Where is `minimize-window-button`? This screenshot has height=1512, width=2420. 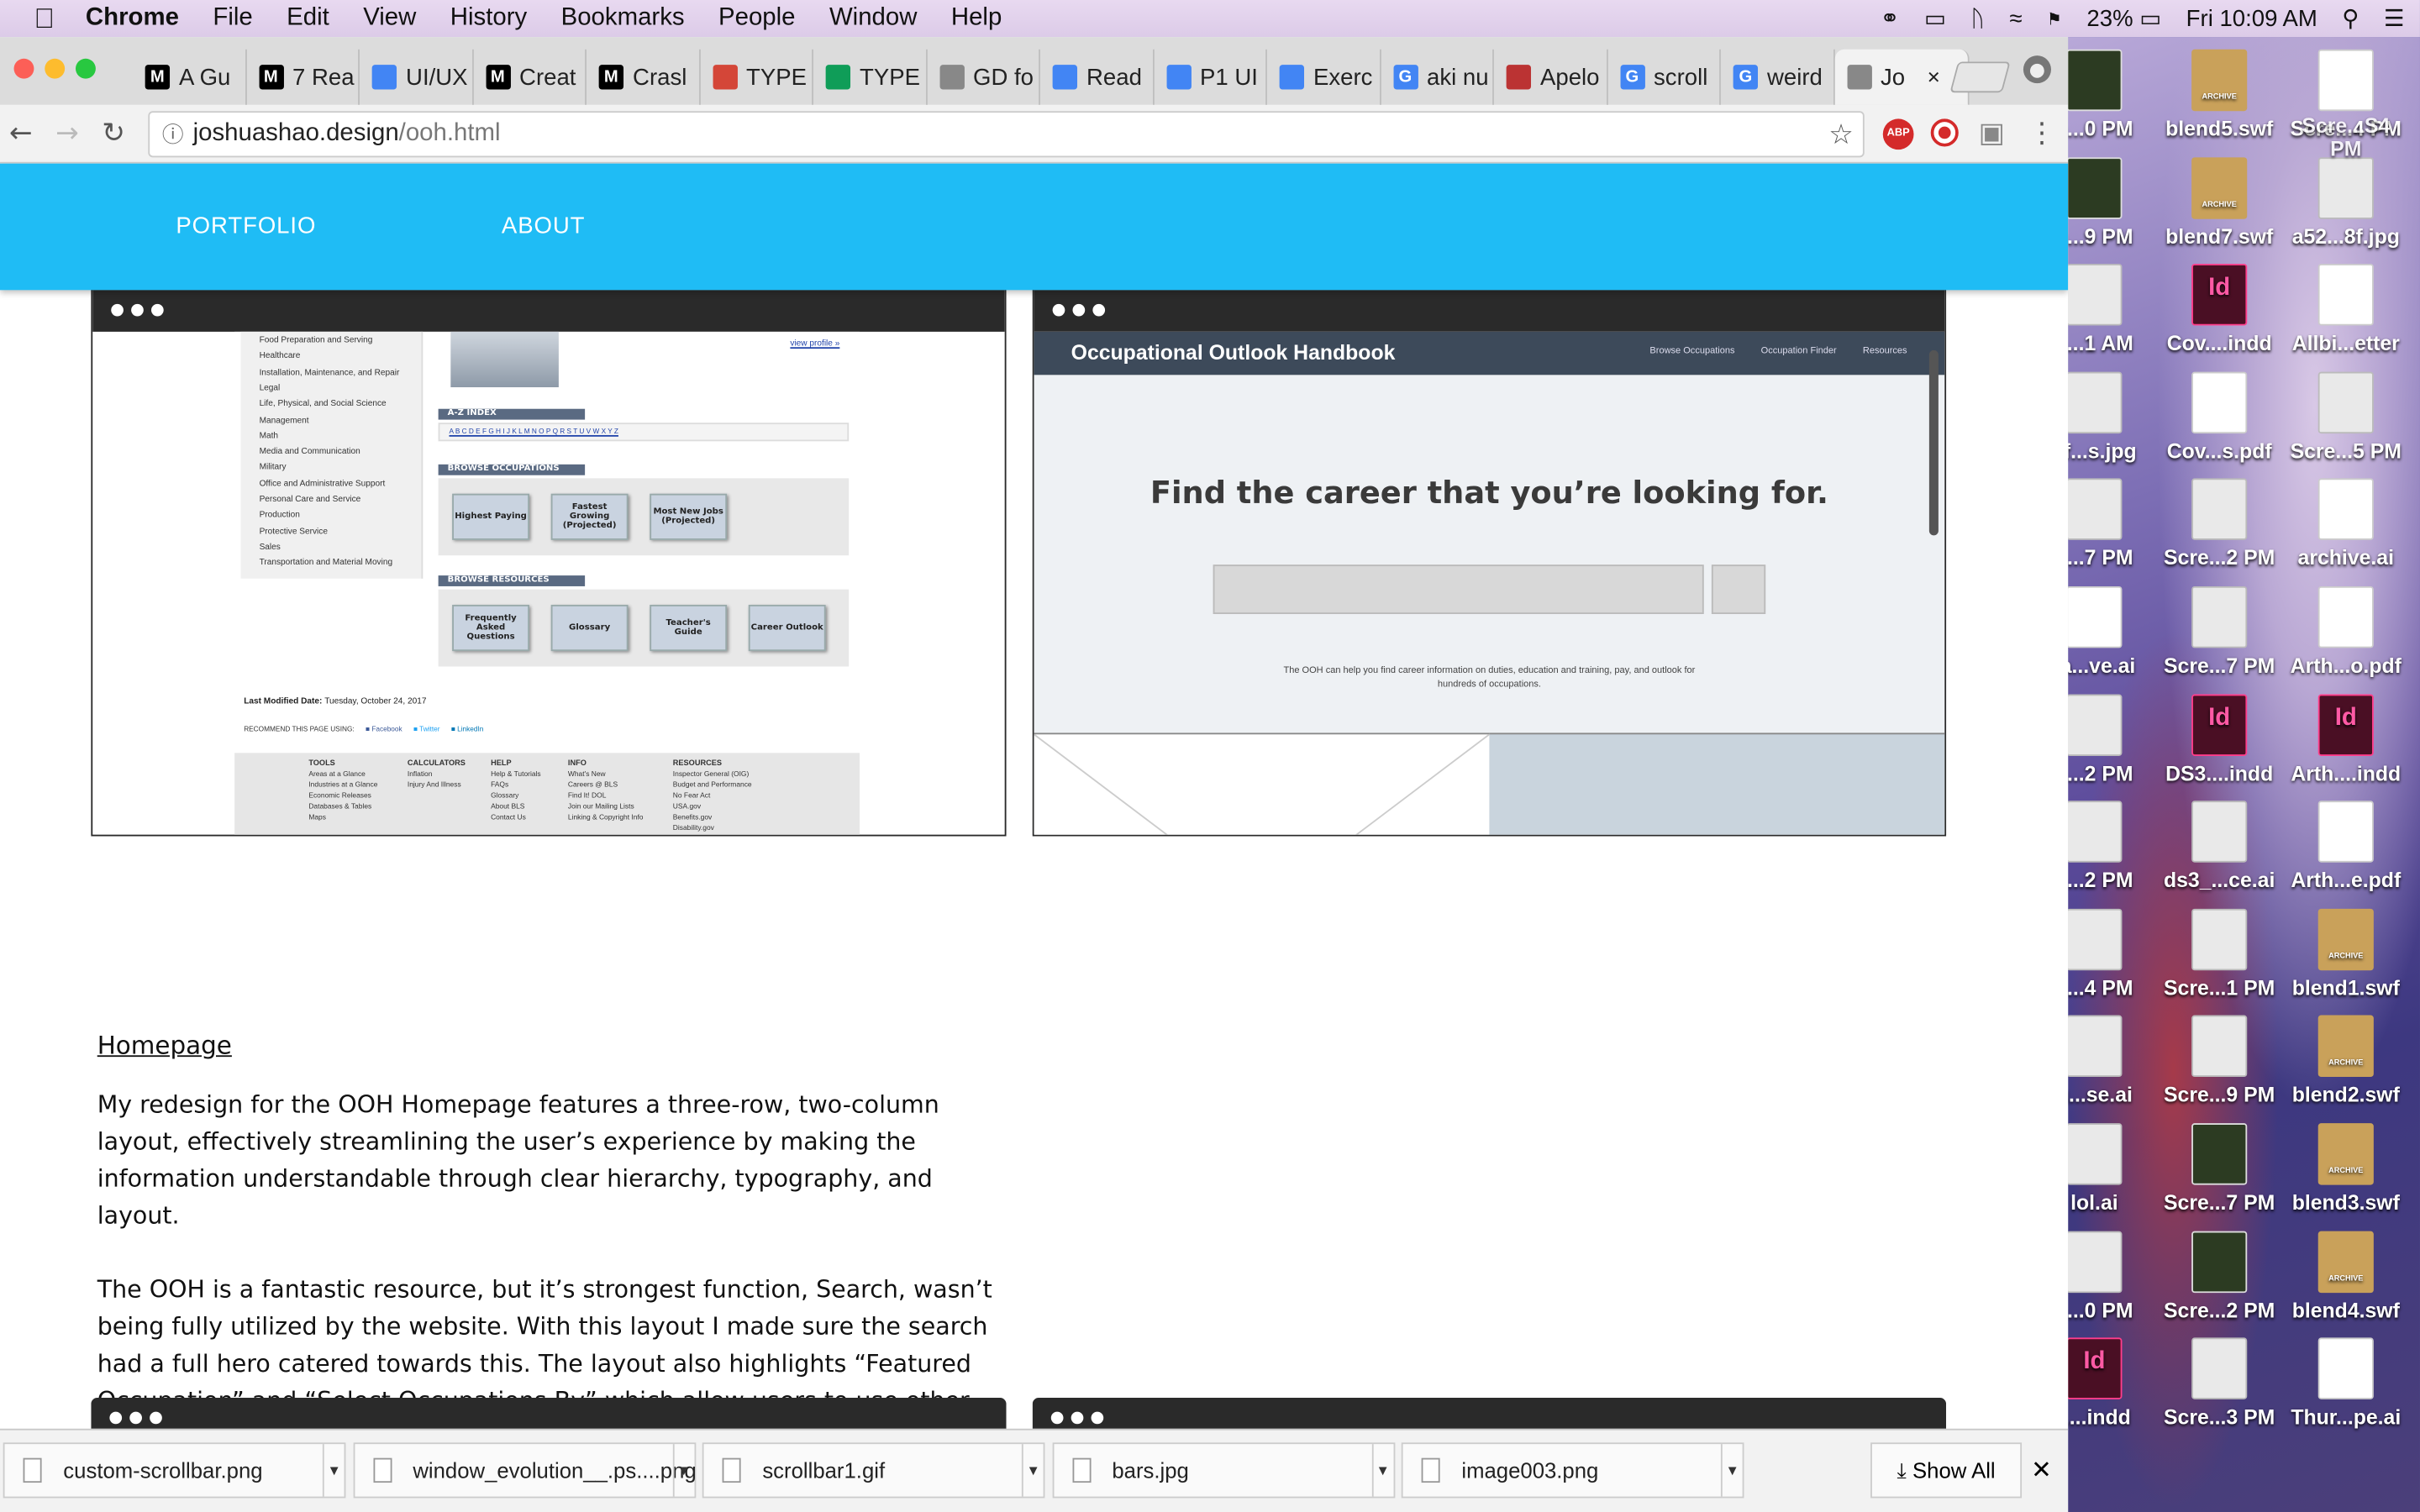
minimize-window-button is located at coordinates (55, 68).